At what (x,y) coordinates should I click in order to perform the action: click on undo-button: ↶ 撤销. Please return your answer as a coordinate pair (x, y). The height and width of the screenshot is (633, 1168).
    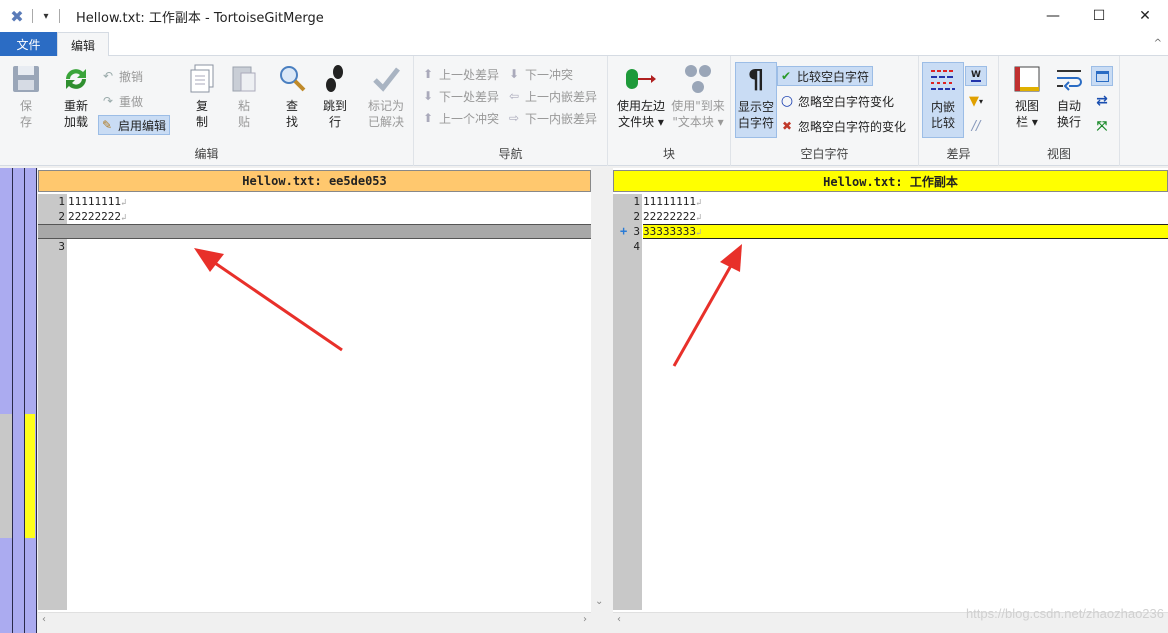
    Looking at the image, I should click on (123, 76).